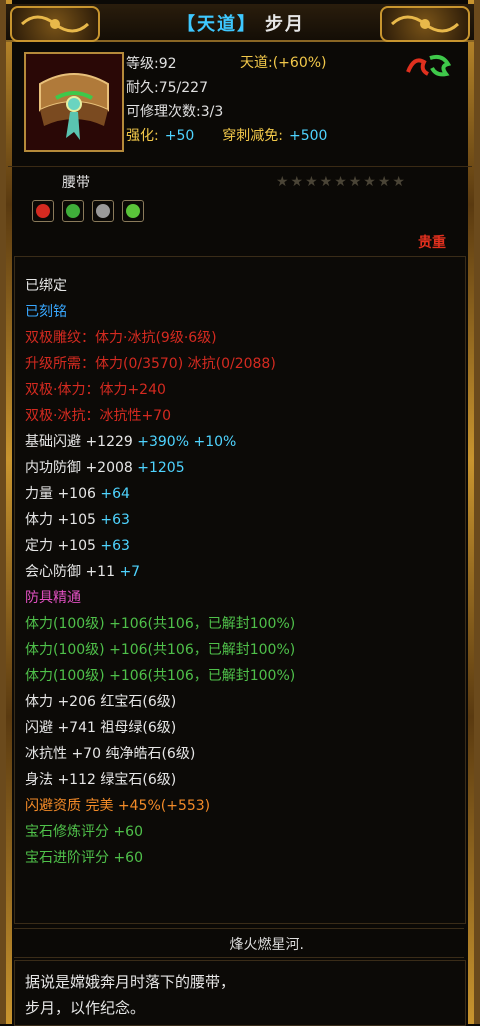 This screenshot has height=1026, width=480. I want to click on attribute-text: 双极雕纹：体力·冰抗(9级·6级), so click(121, 338).